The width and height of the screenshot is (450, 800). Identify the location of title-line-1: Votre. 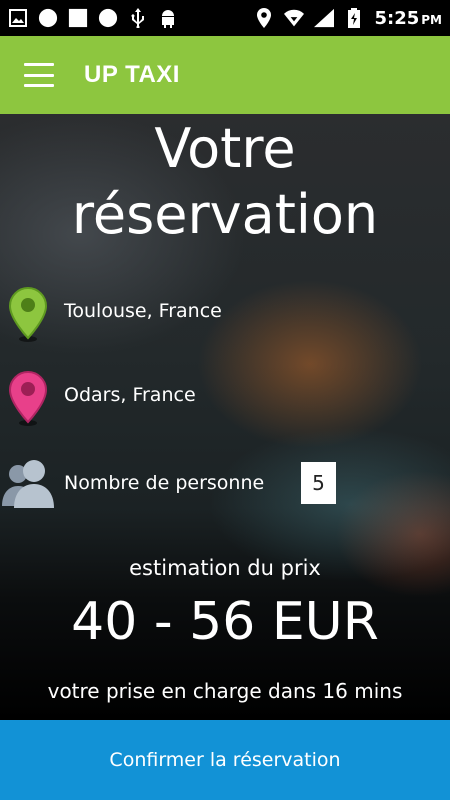
(225, 148).